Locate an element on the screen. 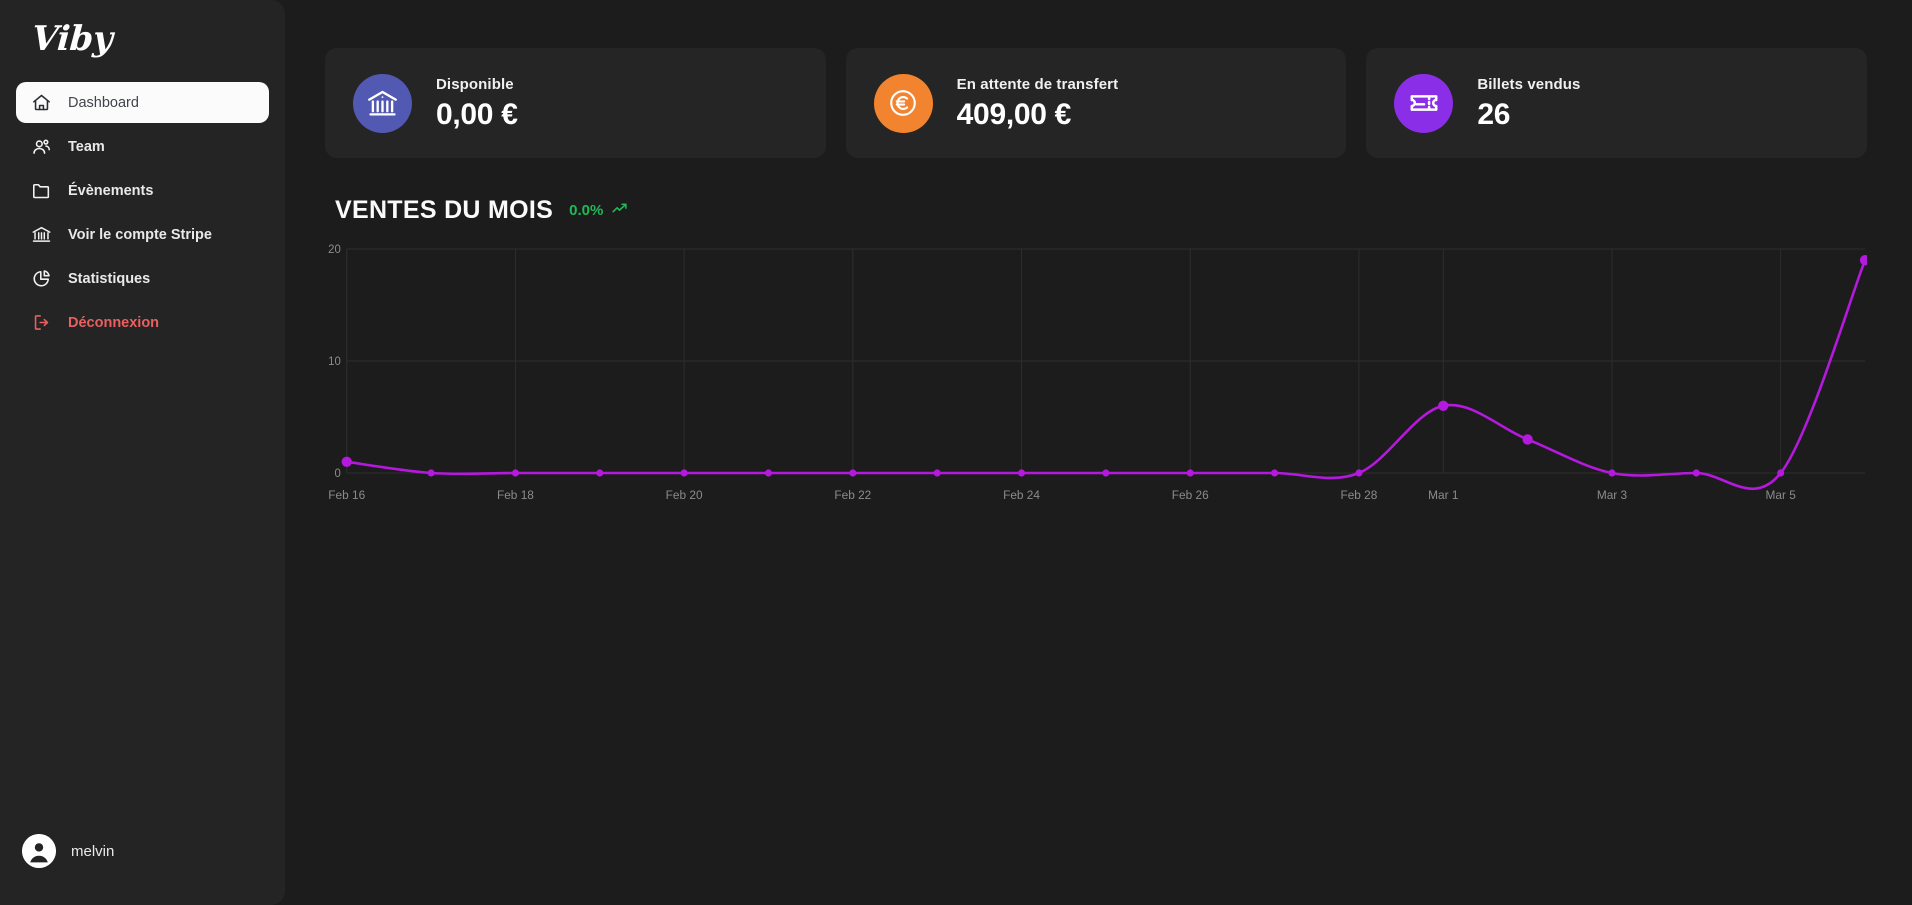 The image size is (1912, 905). users-icon is located at coordinates (41, 147).